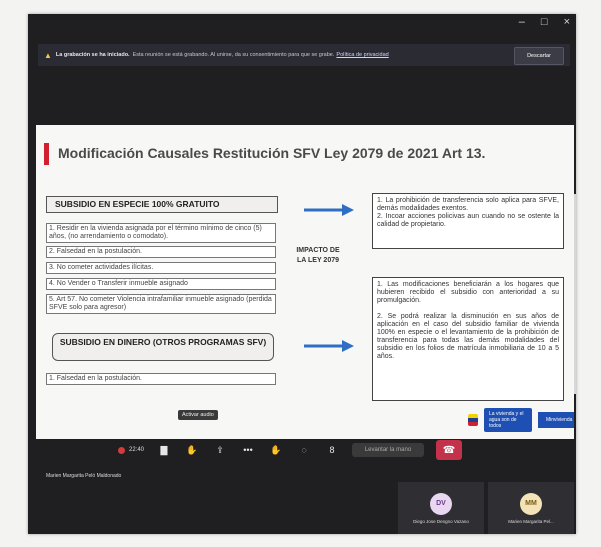  I want to click on meeting-controls: 22:40 ▇ ✋ ⇪ ••• ✋ ◌ 8 Levantar la mano ☎, so click(298, 450).